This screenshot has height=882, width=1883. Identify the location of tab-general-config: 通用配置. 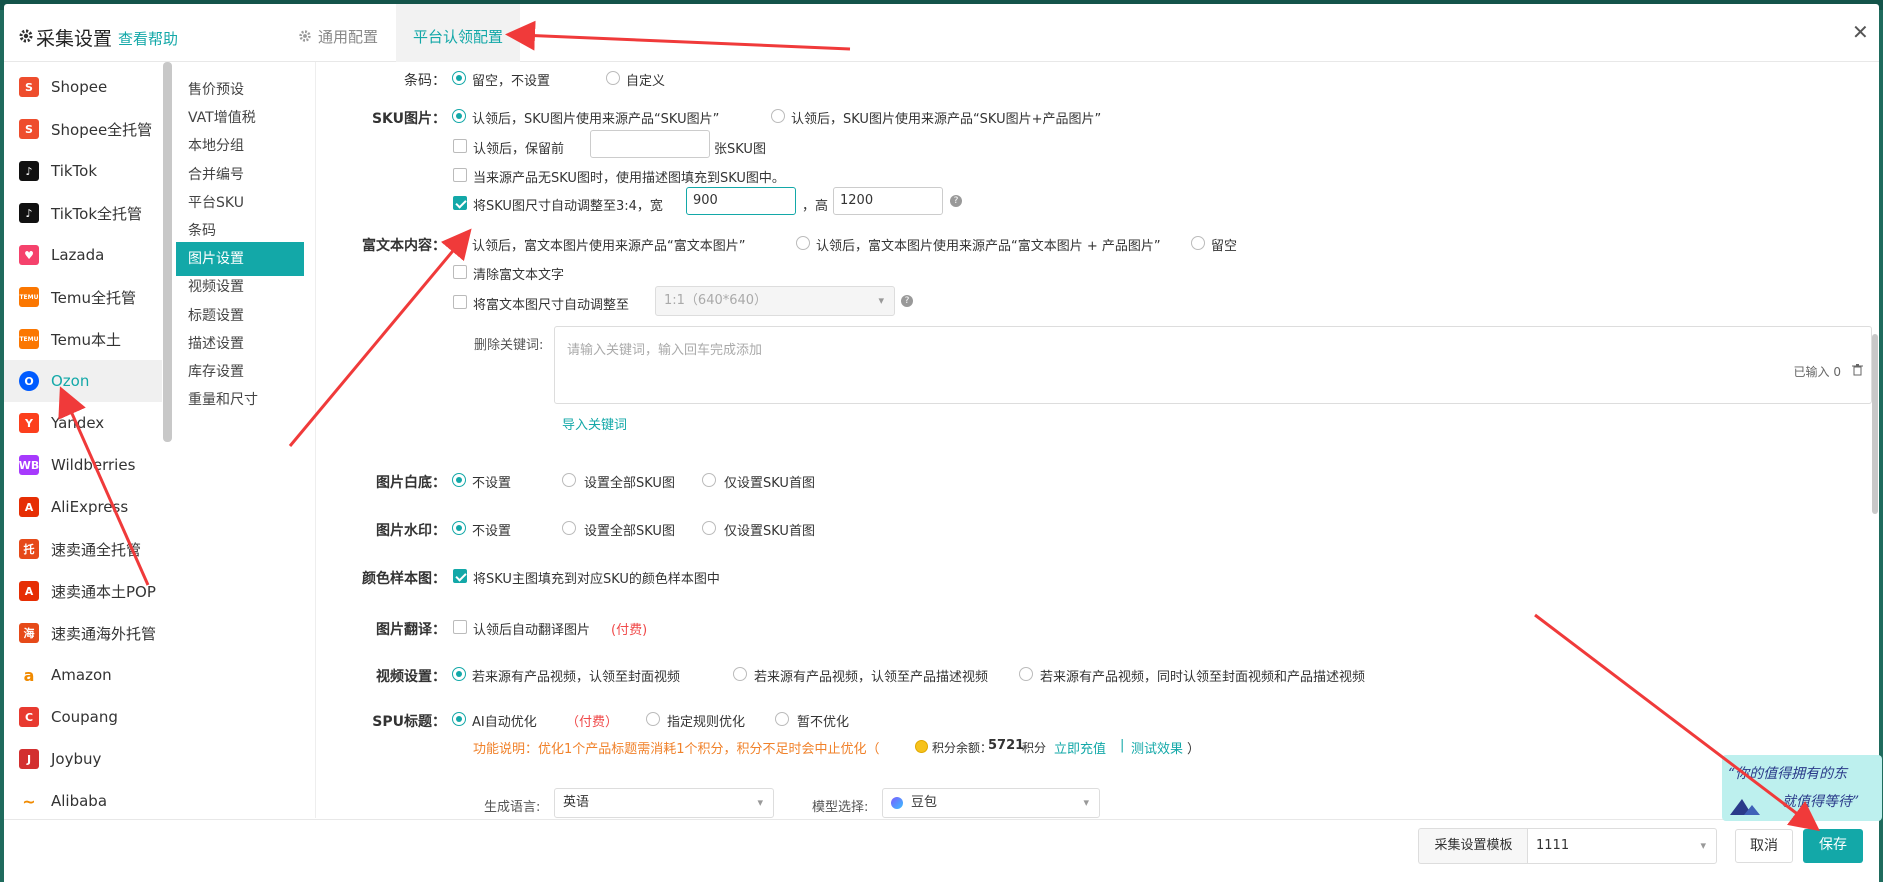
(347, 33).